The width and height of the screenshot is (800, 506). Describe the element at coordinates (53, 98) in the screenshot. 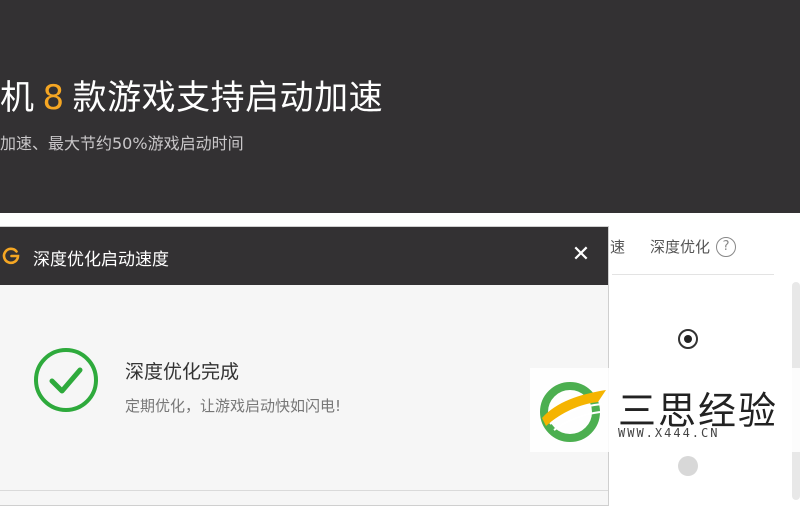

I see `banner-title-number: 8` at that location.